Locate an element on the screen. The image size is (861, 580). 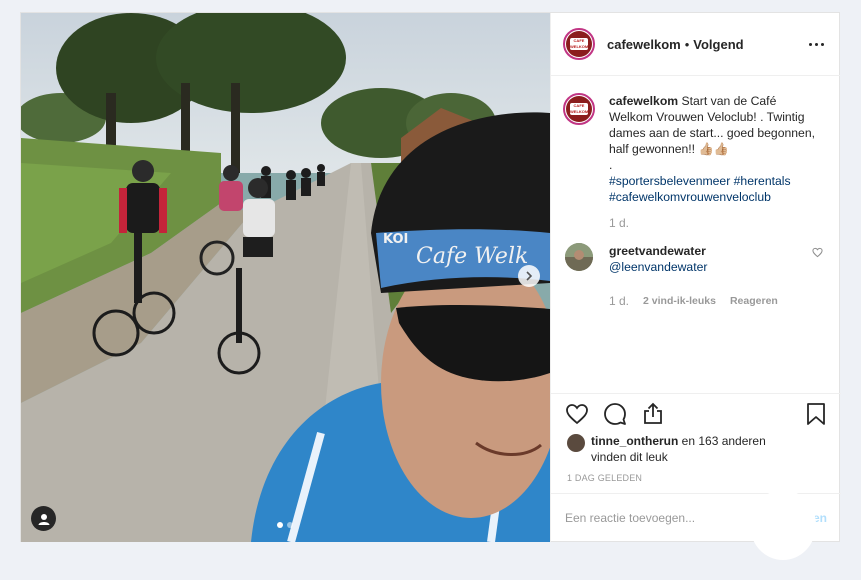
post-timestamp: 1 DAG GELEDEN is located at coordinates (604, 478).